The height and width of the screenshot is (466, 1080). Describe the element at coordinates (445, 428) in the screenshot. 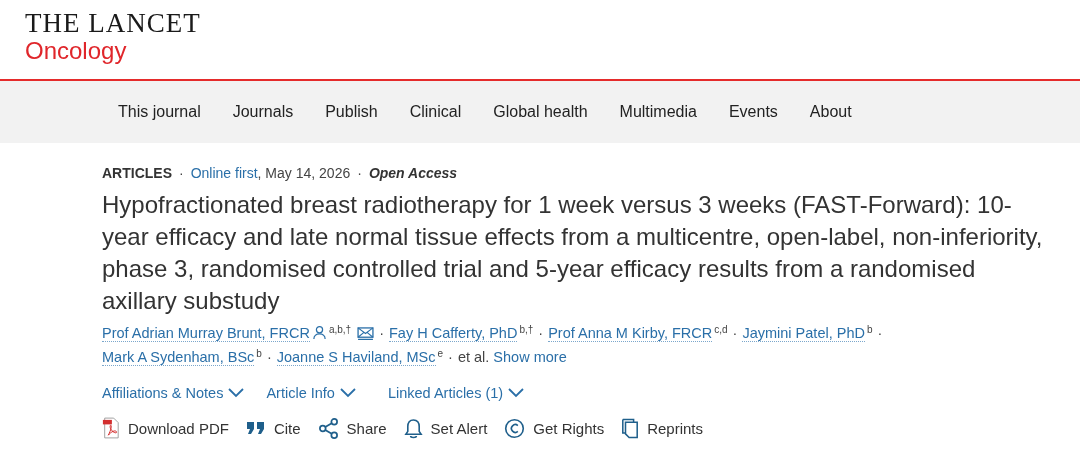

I see `action-button: Set Alert` at that location.